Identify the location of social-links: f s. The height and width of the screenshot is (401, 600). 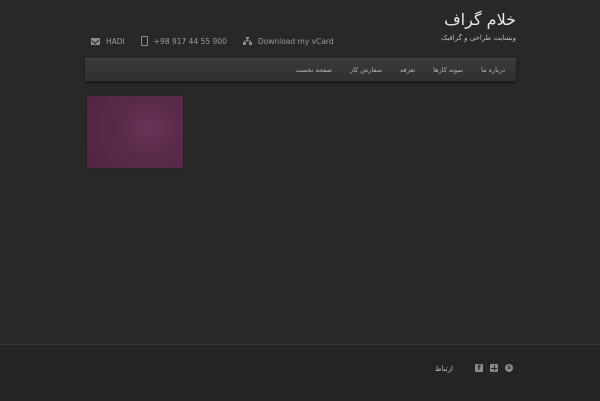
(494, 368).